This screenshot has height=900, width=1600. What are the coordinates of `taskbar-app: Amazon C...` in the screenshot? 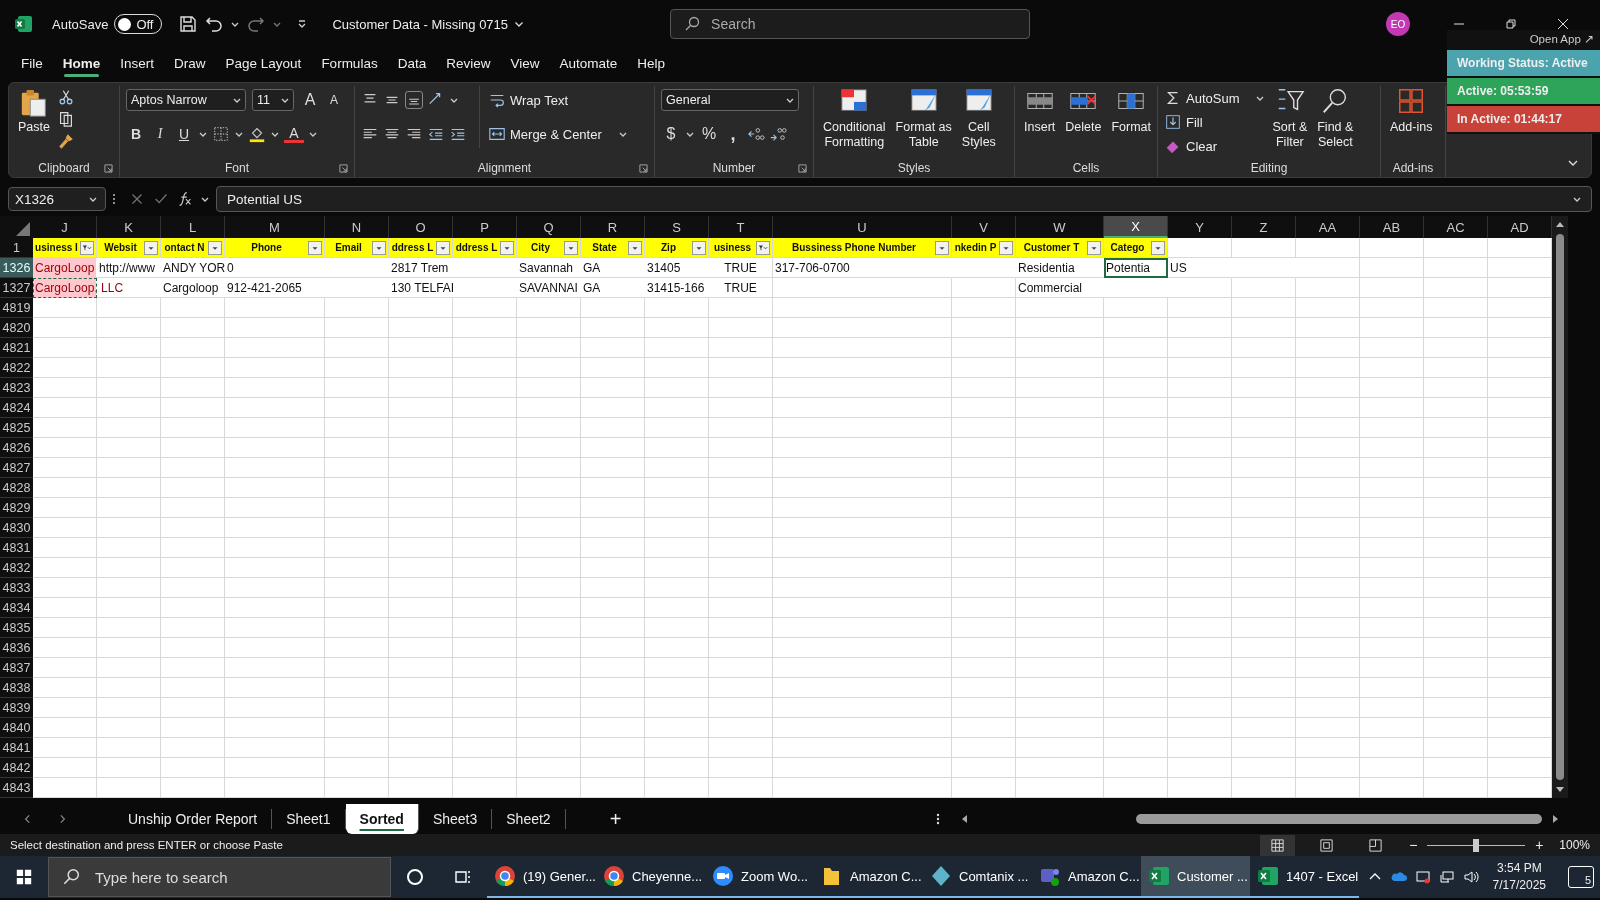 It's located at (868, 877).